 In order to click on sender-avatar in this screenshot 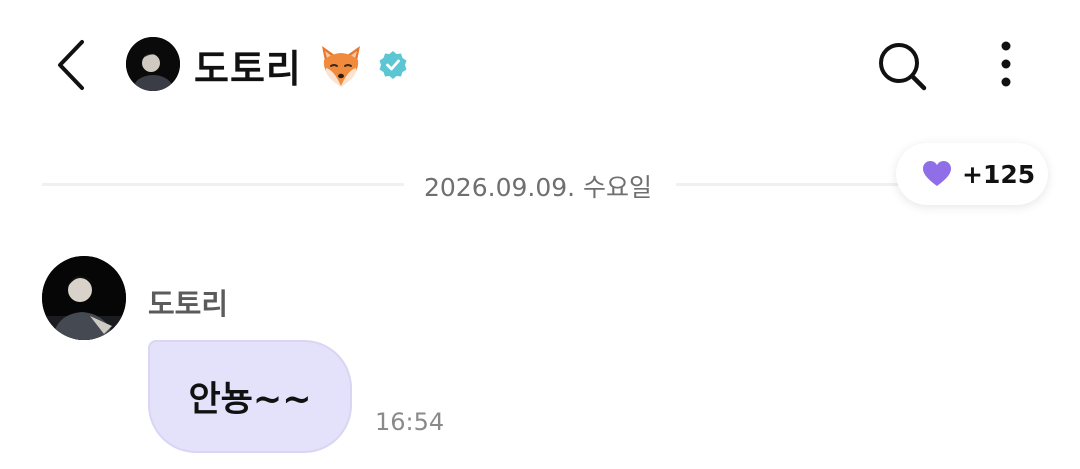, I will do `click(84, 298)`.